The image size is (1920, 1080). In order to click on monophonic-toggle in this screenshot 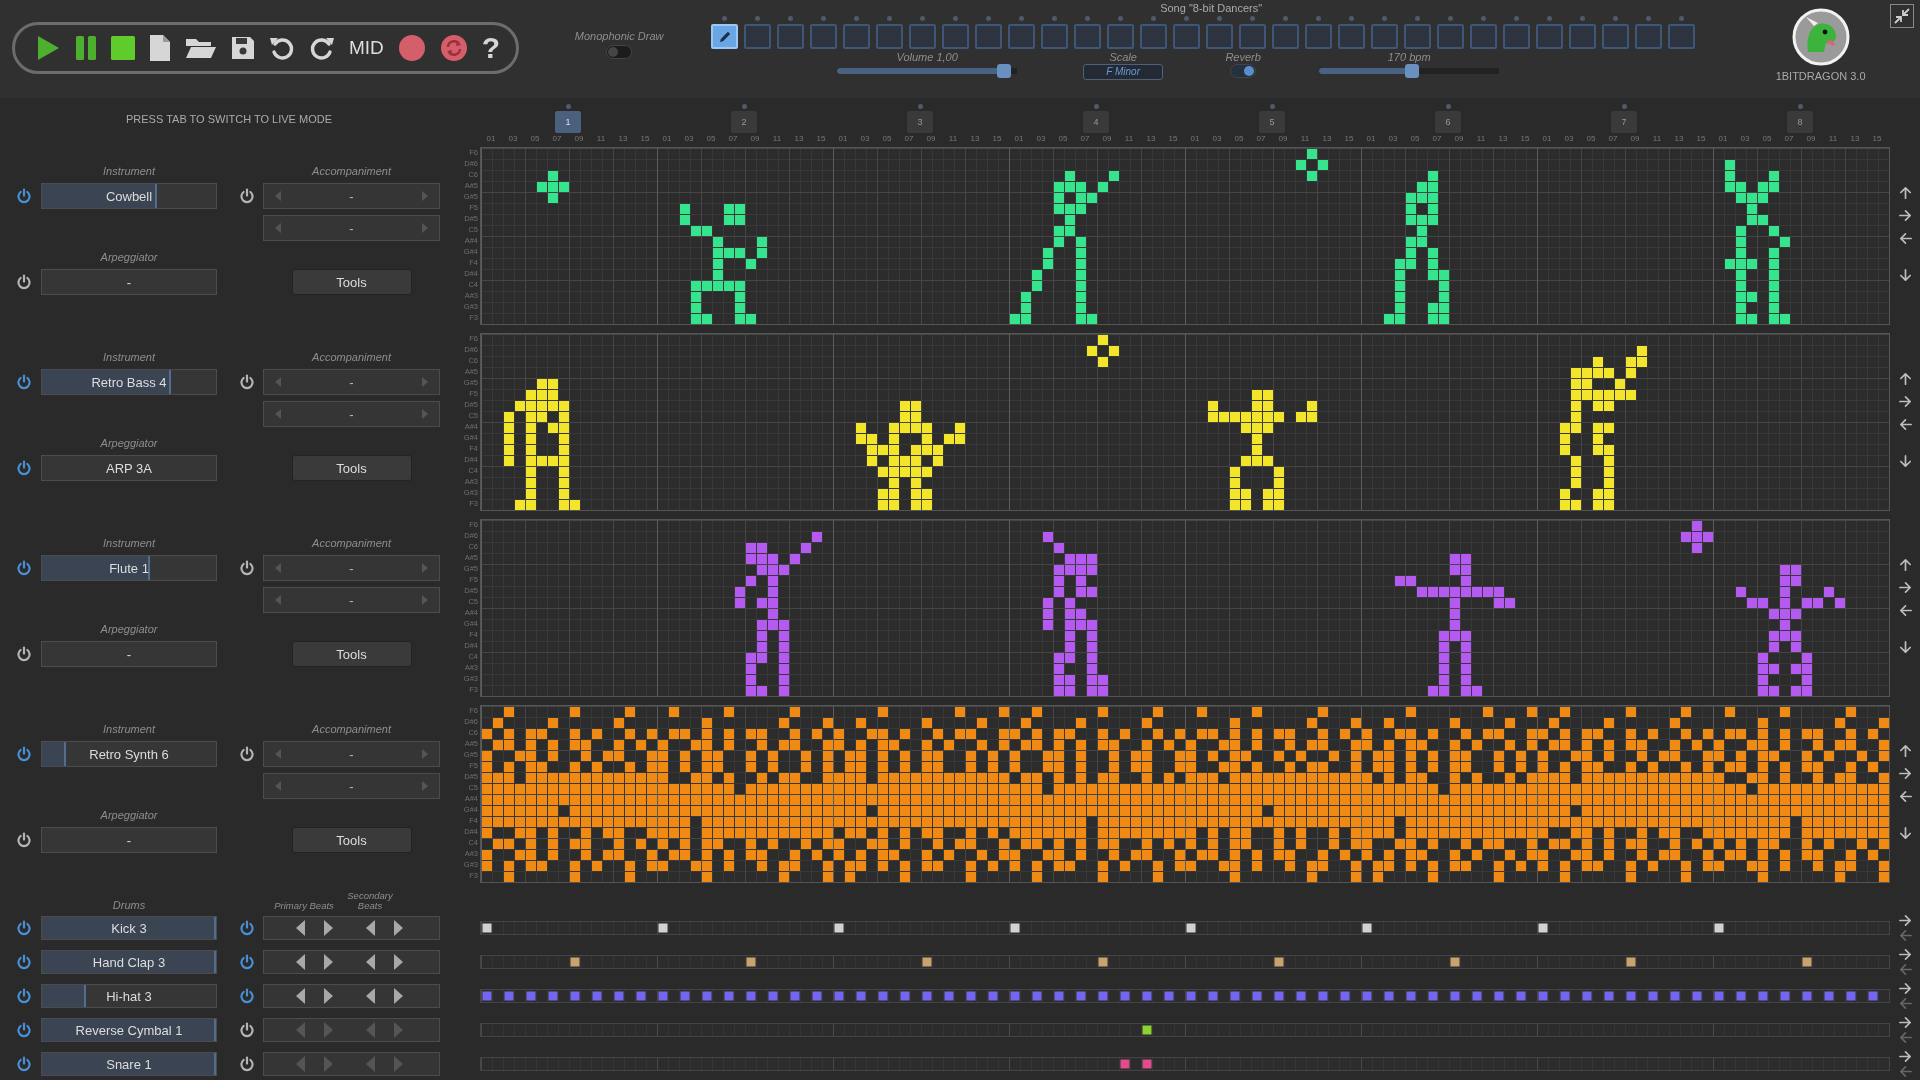, I will do `click(619, 52)`.